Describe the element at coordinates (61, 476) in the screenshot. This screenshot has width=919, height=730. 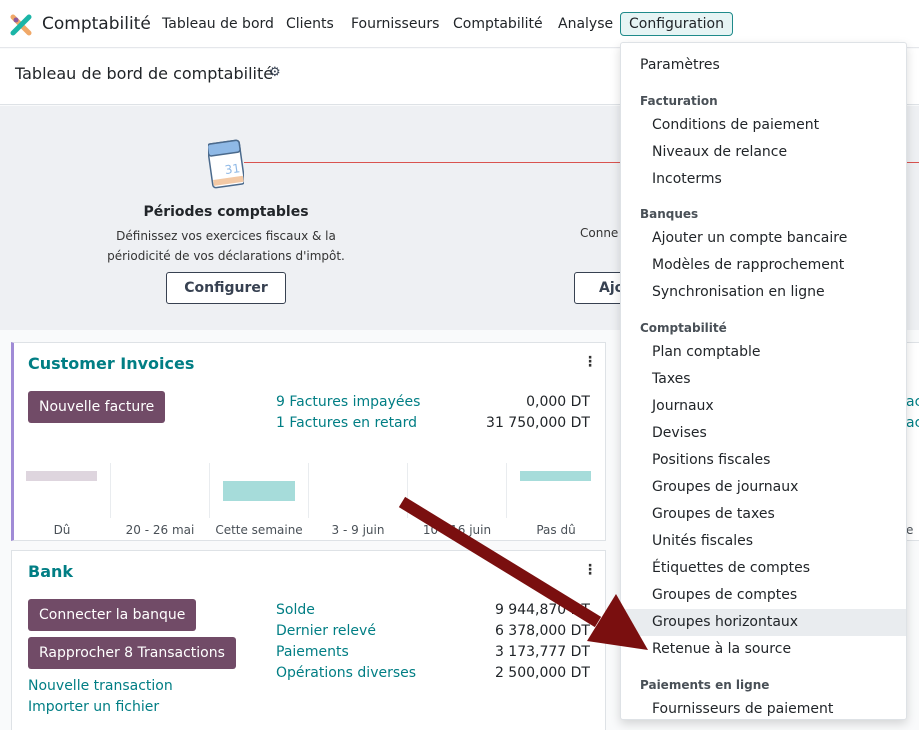
I see `chart-bar-du` at that location.